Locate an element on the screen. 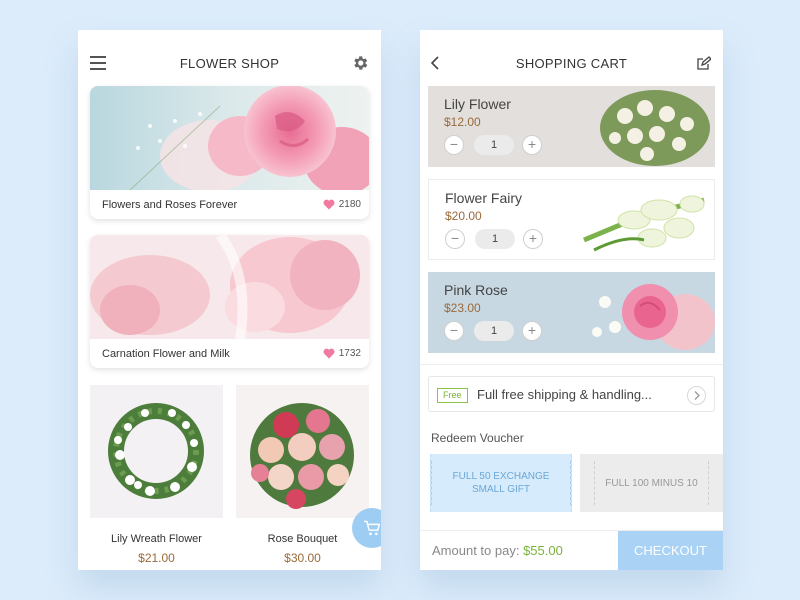 The width and height of the screenshot is (800, 600). checkout-button: CHECKOUT is located at coordinates (670, 550).